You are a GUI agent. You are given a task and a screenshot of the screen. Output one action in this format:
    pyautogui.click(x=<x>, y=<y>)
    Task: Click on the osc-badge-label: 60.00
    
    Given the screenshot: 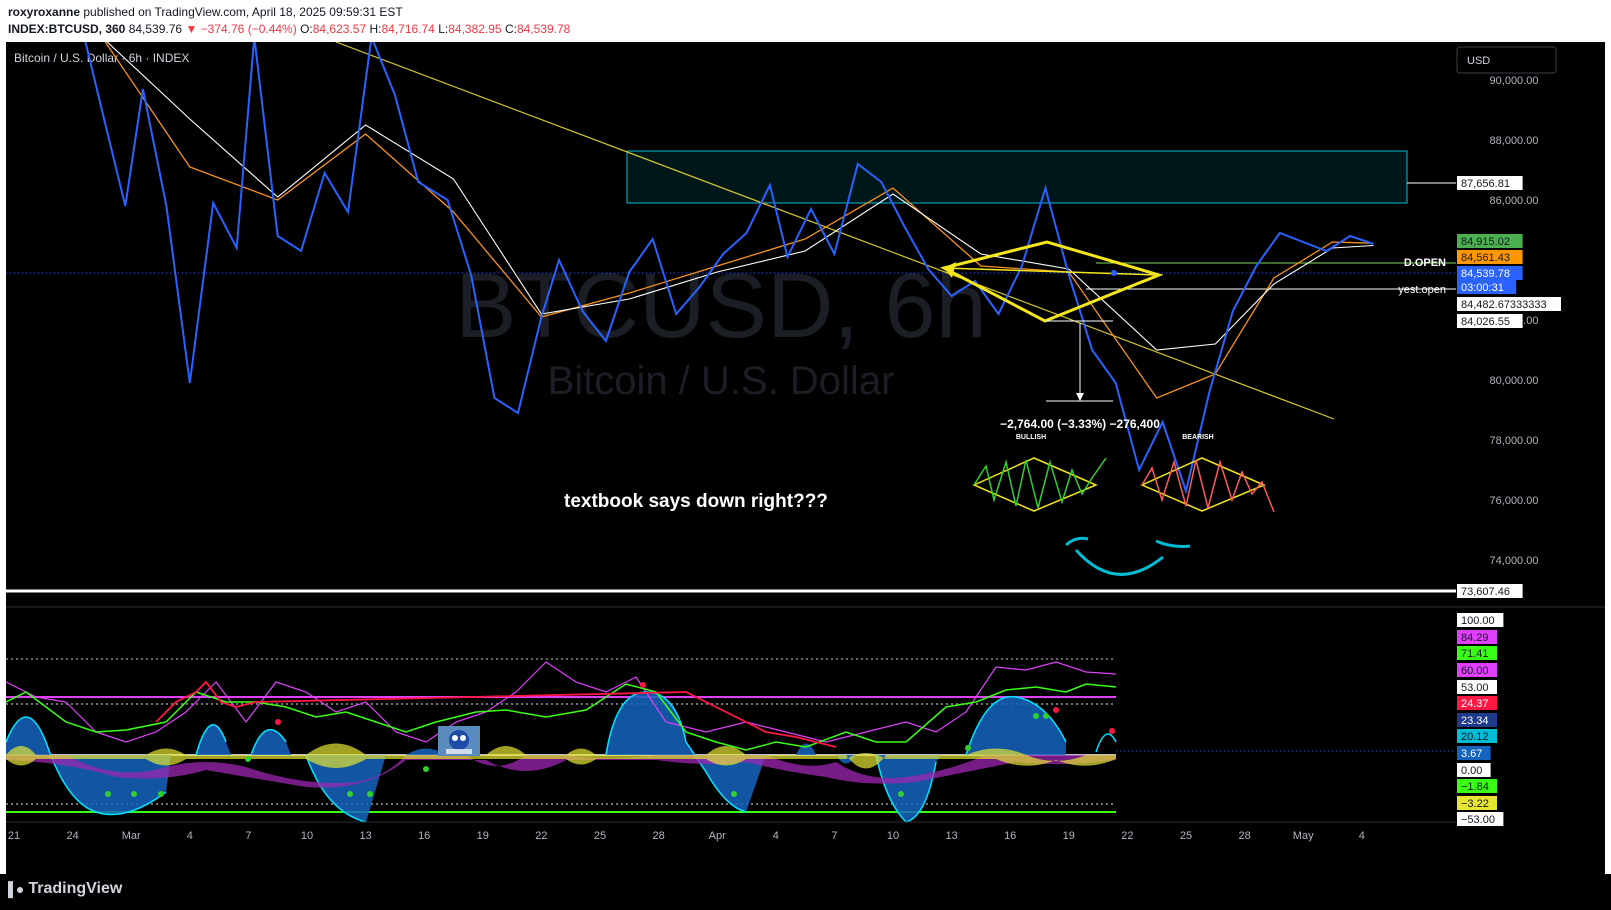 What is the action you would take?
    pyautogui.click(x=1475, y=671)
    